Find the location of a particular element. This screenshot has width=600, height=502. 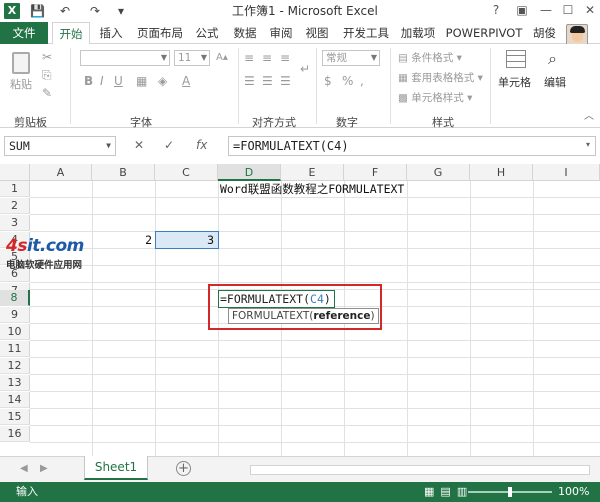

column-header: I is located at coordinates (566, 172).